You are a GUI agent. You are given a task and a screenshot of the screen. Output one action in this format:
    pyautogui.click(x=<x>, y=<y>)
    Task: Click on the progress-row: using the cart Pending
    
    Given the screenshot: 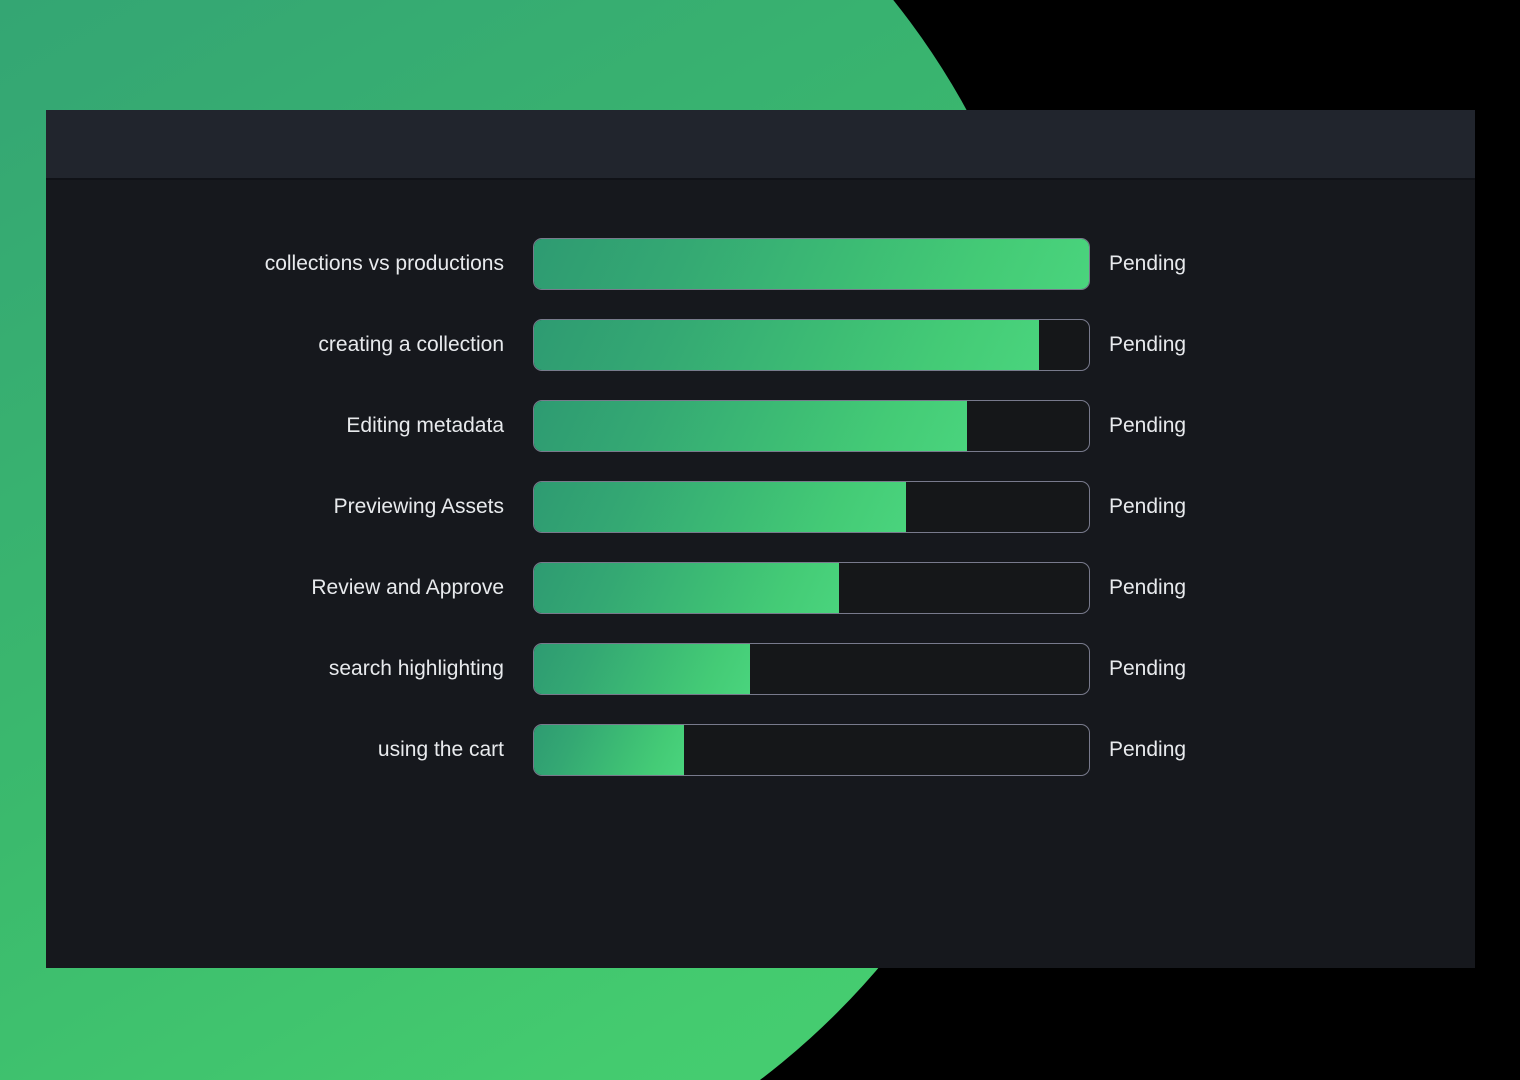 What is the action you would take?
    pyautogui.click(x=760, y=750)
    